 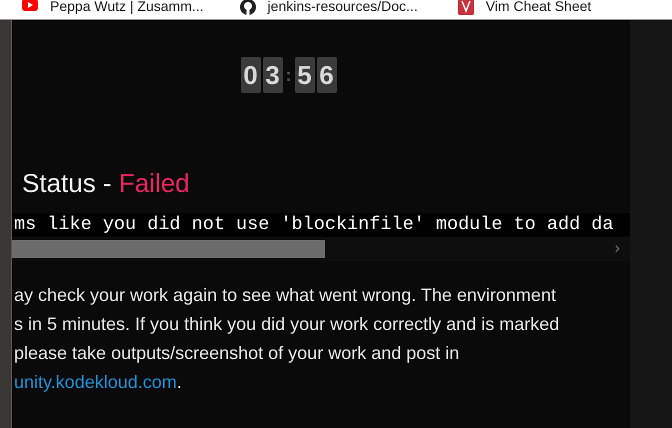 I want to click on paragraph-line: ay check your work again to see what went wrong. The environment, so click(x=285, y=295).